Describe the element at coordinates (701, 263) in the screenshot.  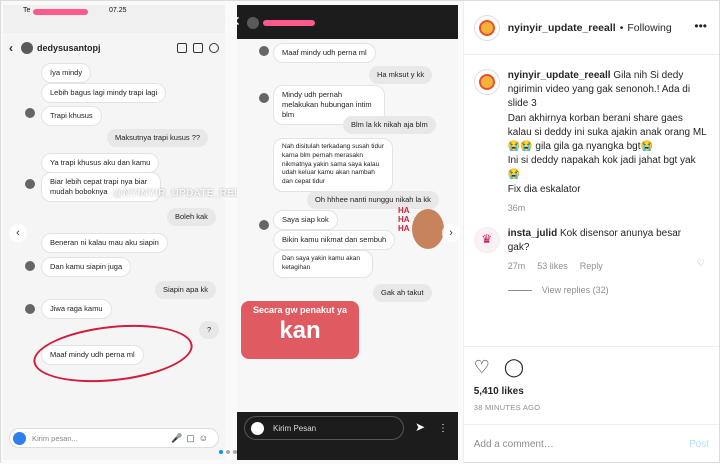
I see `like-comment-icon: ♡` at that location.